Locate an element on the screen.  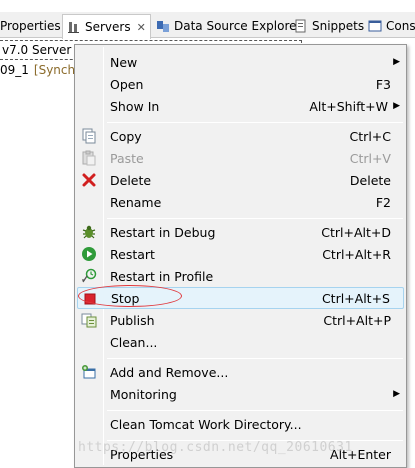
menu-item-label: Publish is located at coordinates (132, 320).